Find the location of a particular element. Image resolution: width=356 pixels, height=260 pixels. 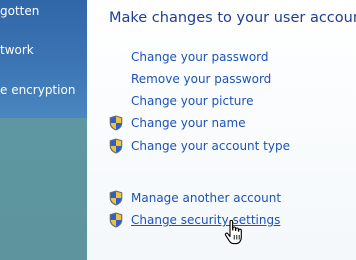

change-picture-link: Change your picture is located at coordinates (192, 101).